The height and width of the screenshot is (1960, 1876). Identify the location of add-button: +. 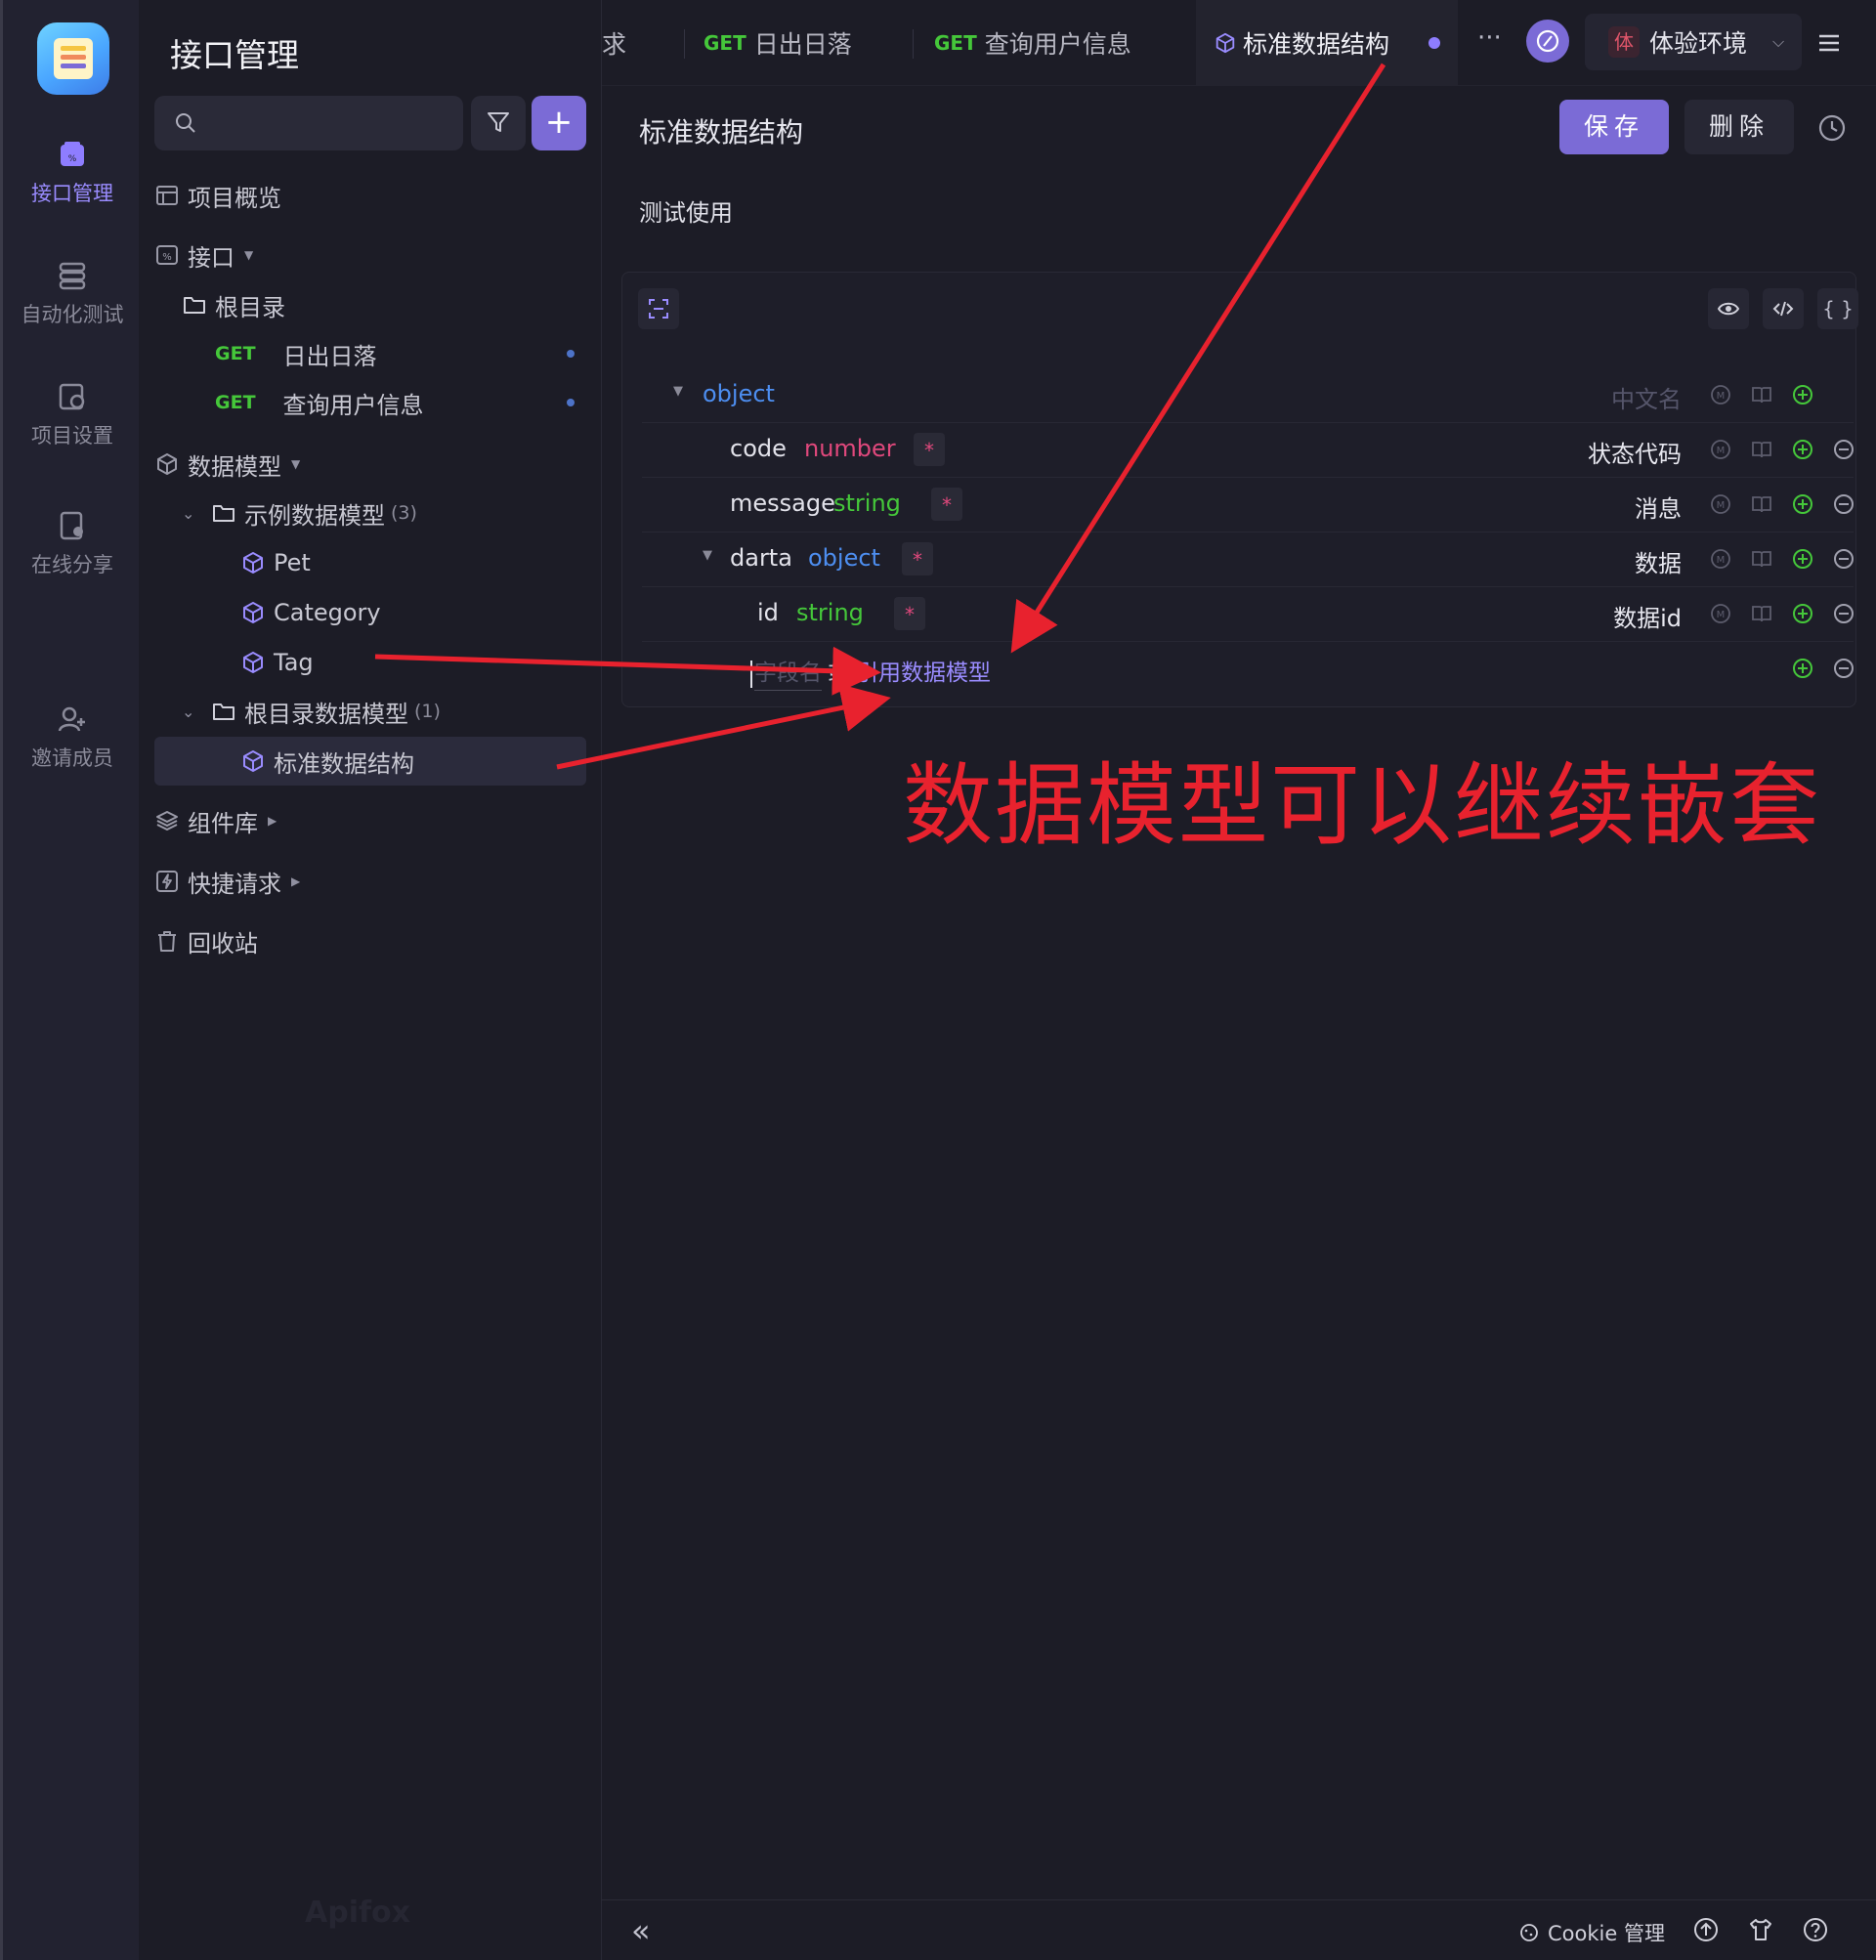
(559, 123).